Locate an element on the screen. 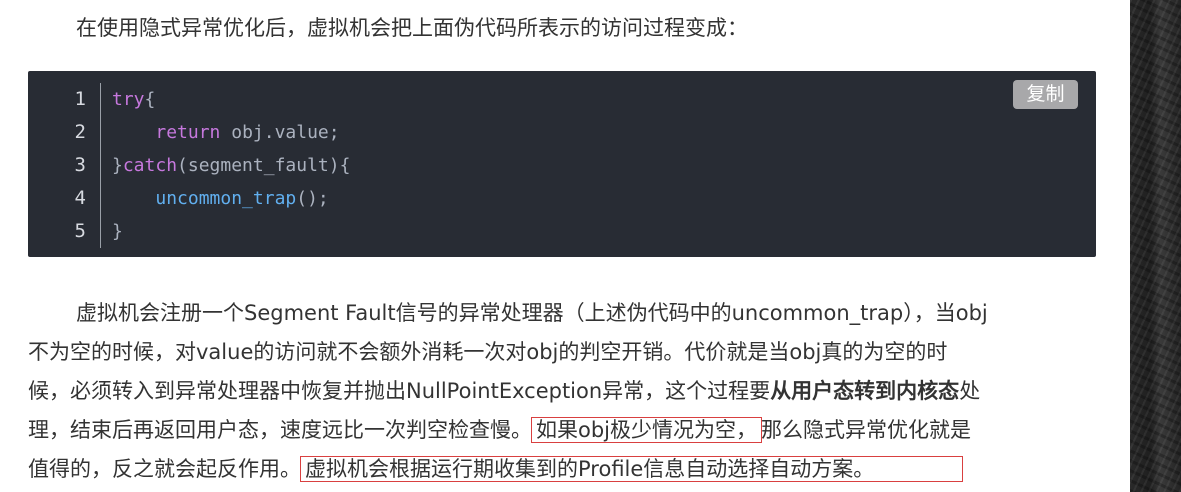 The height and width of the screenshot is (492, 1181). background-texture is located at coordinates (1155, 246).